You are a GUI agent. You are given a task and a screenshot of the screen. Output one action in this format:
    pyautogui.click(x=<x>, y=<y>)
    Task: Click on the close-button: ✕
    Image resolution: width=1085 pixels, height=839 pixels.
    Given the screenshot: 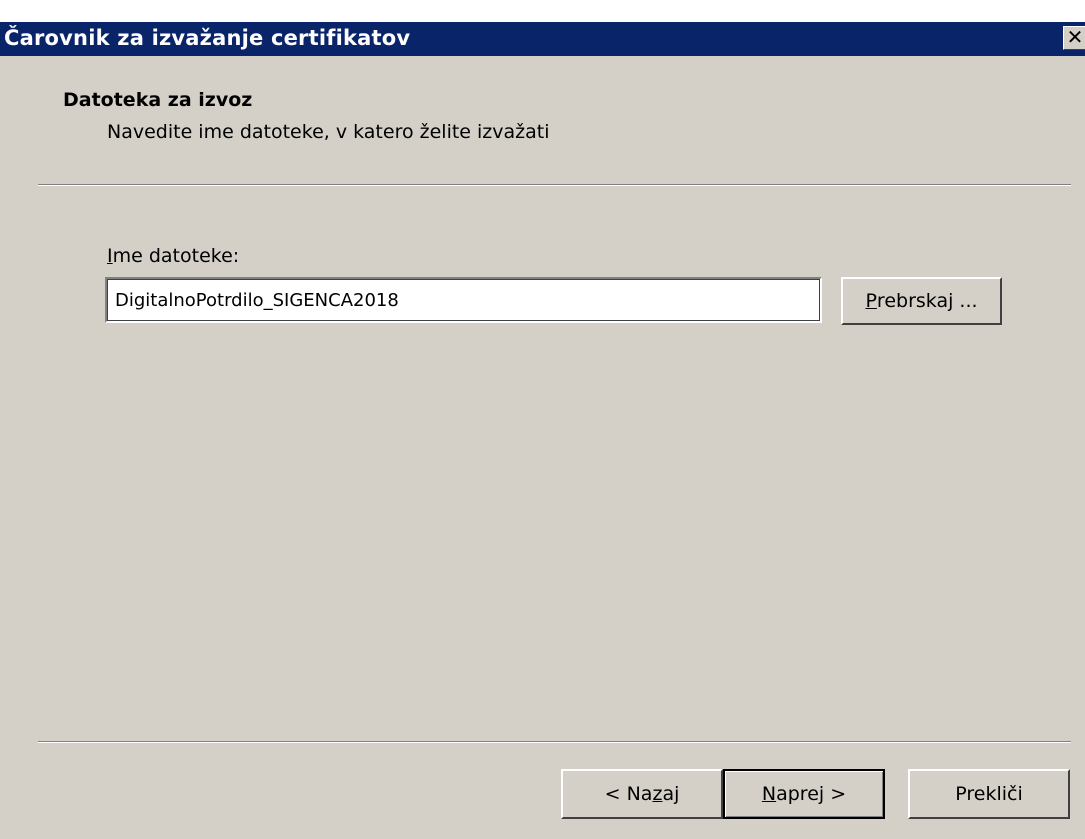 What is the action you would take?
    pyautogui.click(x=1074, y=38)
    